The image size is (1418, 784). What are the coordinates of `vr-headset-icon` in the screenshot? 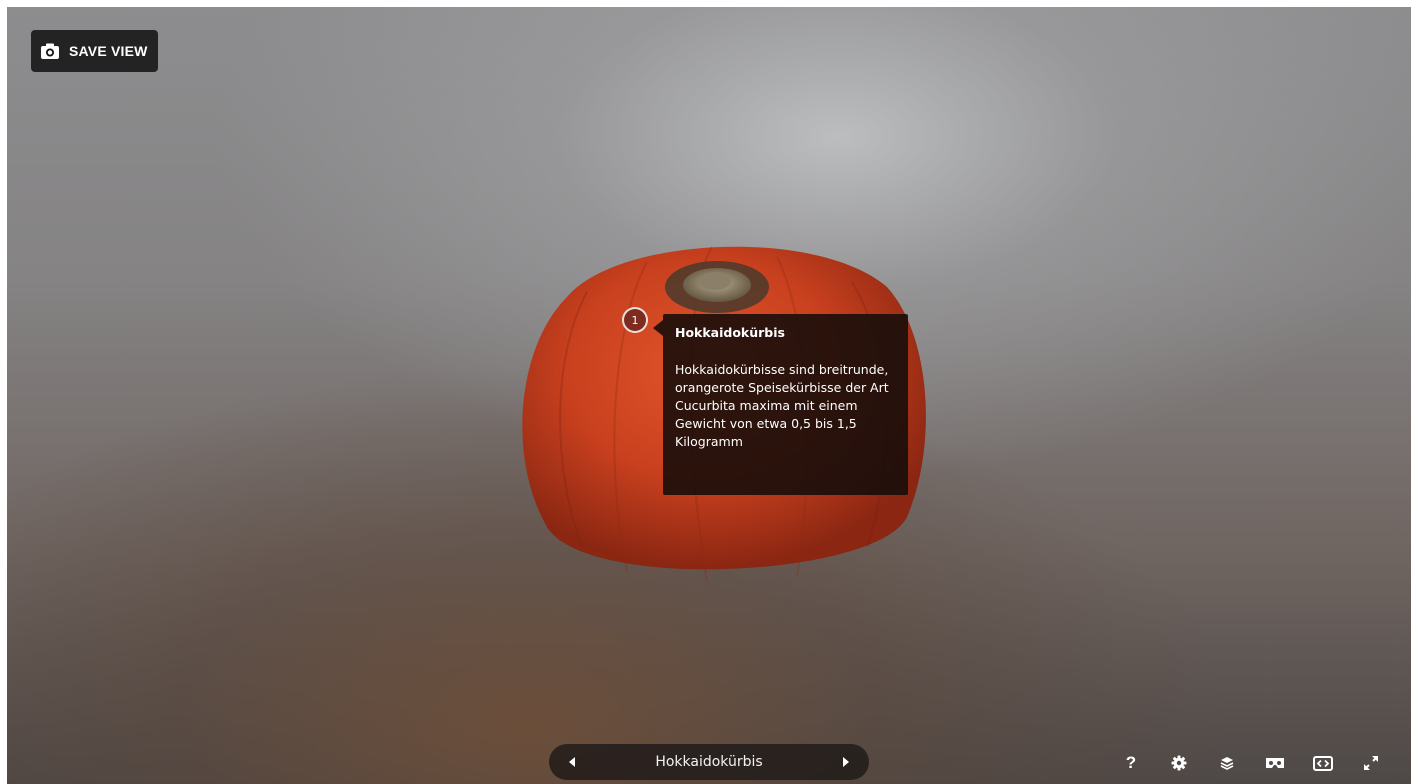 It's located at (1275, 762).